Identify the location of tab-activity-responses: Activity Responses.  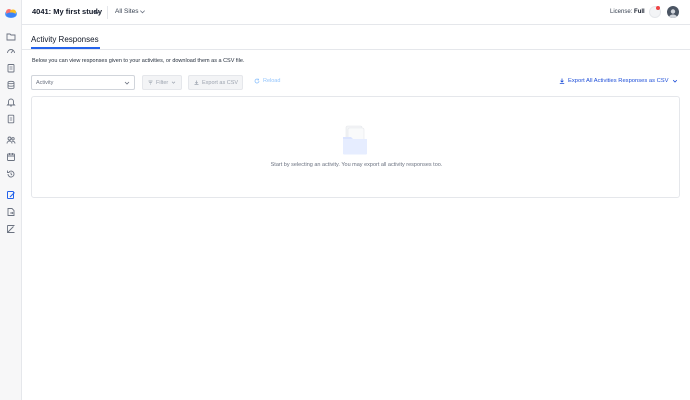
(65, 39).